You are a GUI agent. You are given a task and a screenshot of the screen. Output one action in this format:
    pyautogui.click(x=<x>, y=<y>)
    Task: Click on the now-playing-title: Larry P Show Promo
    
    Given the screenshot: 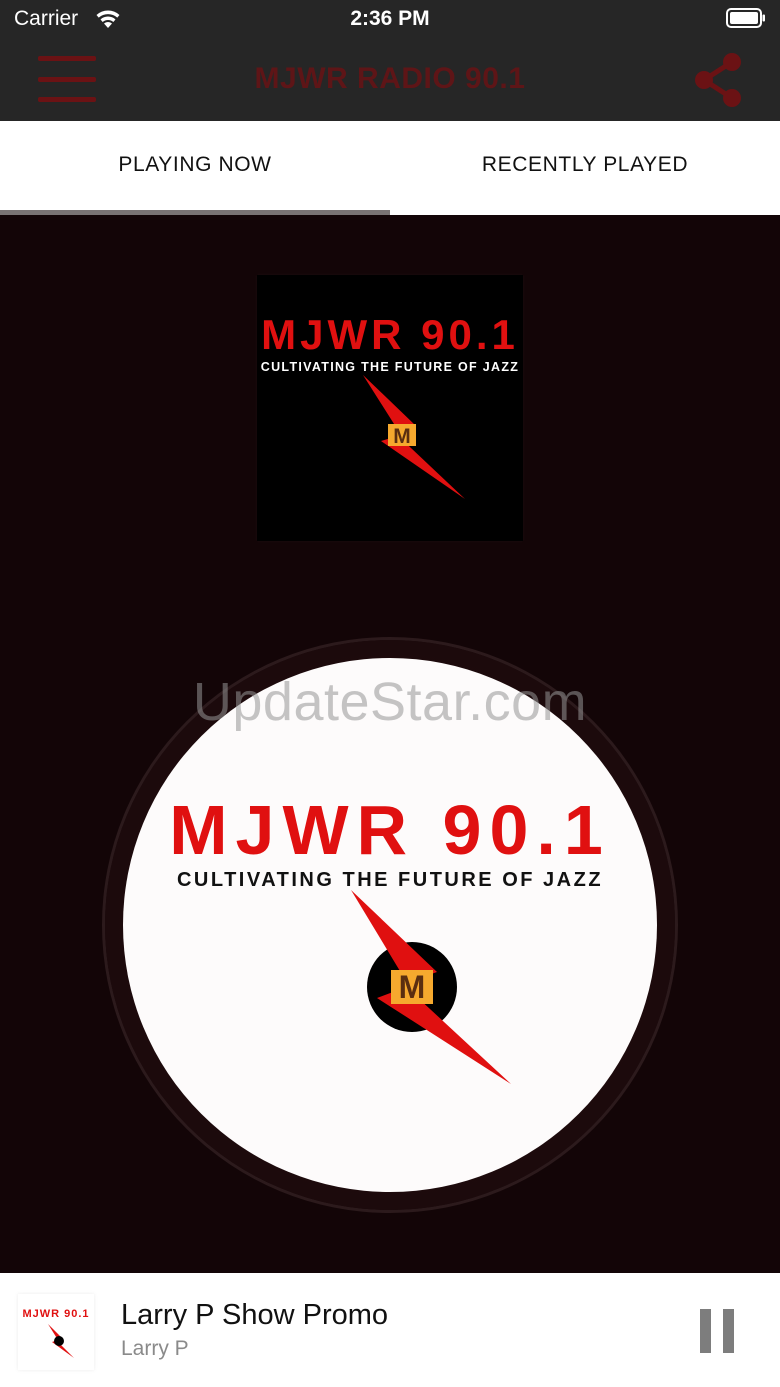 What is the action you would take?
    pyautogui.click(x=255, y=1315)
    